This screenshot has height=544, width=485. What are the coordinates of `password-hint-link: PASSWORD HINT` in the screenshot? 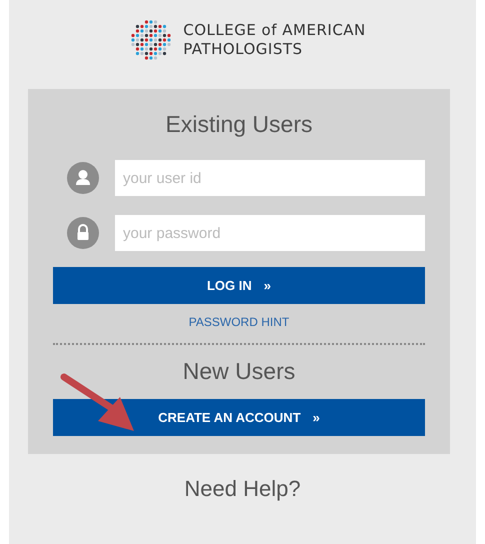 It's located at (239, 322).